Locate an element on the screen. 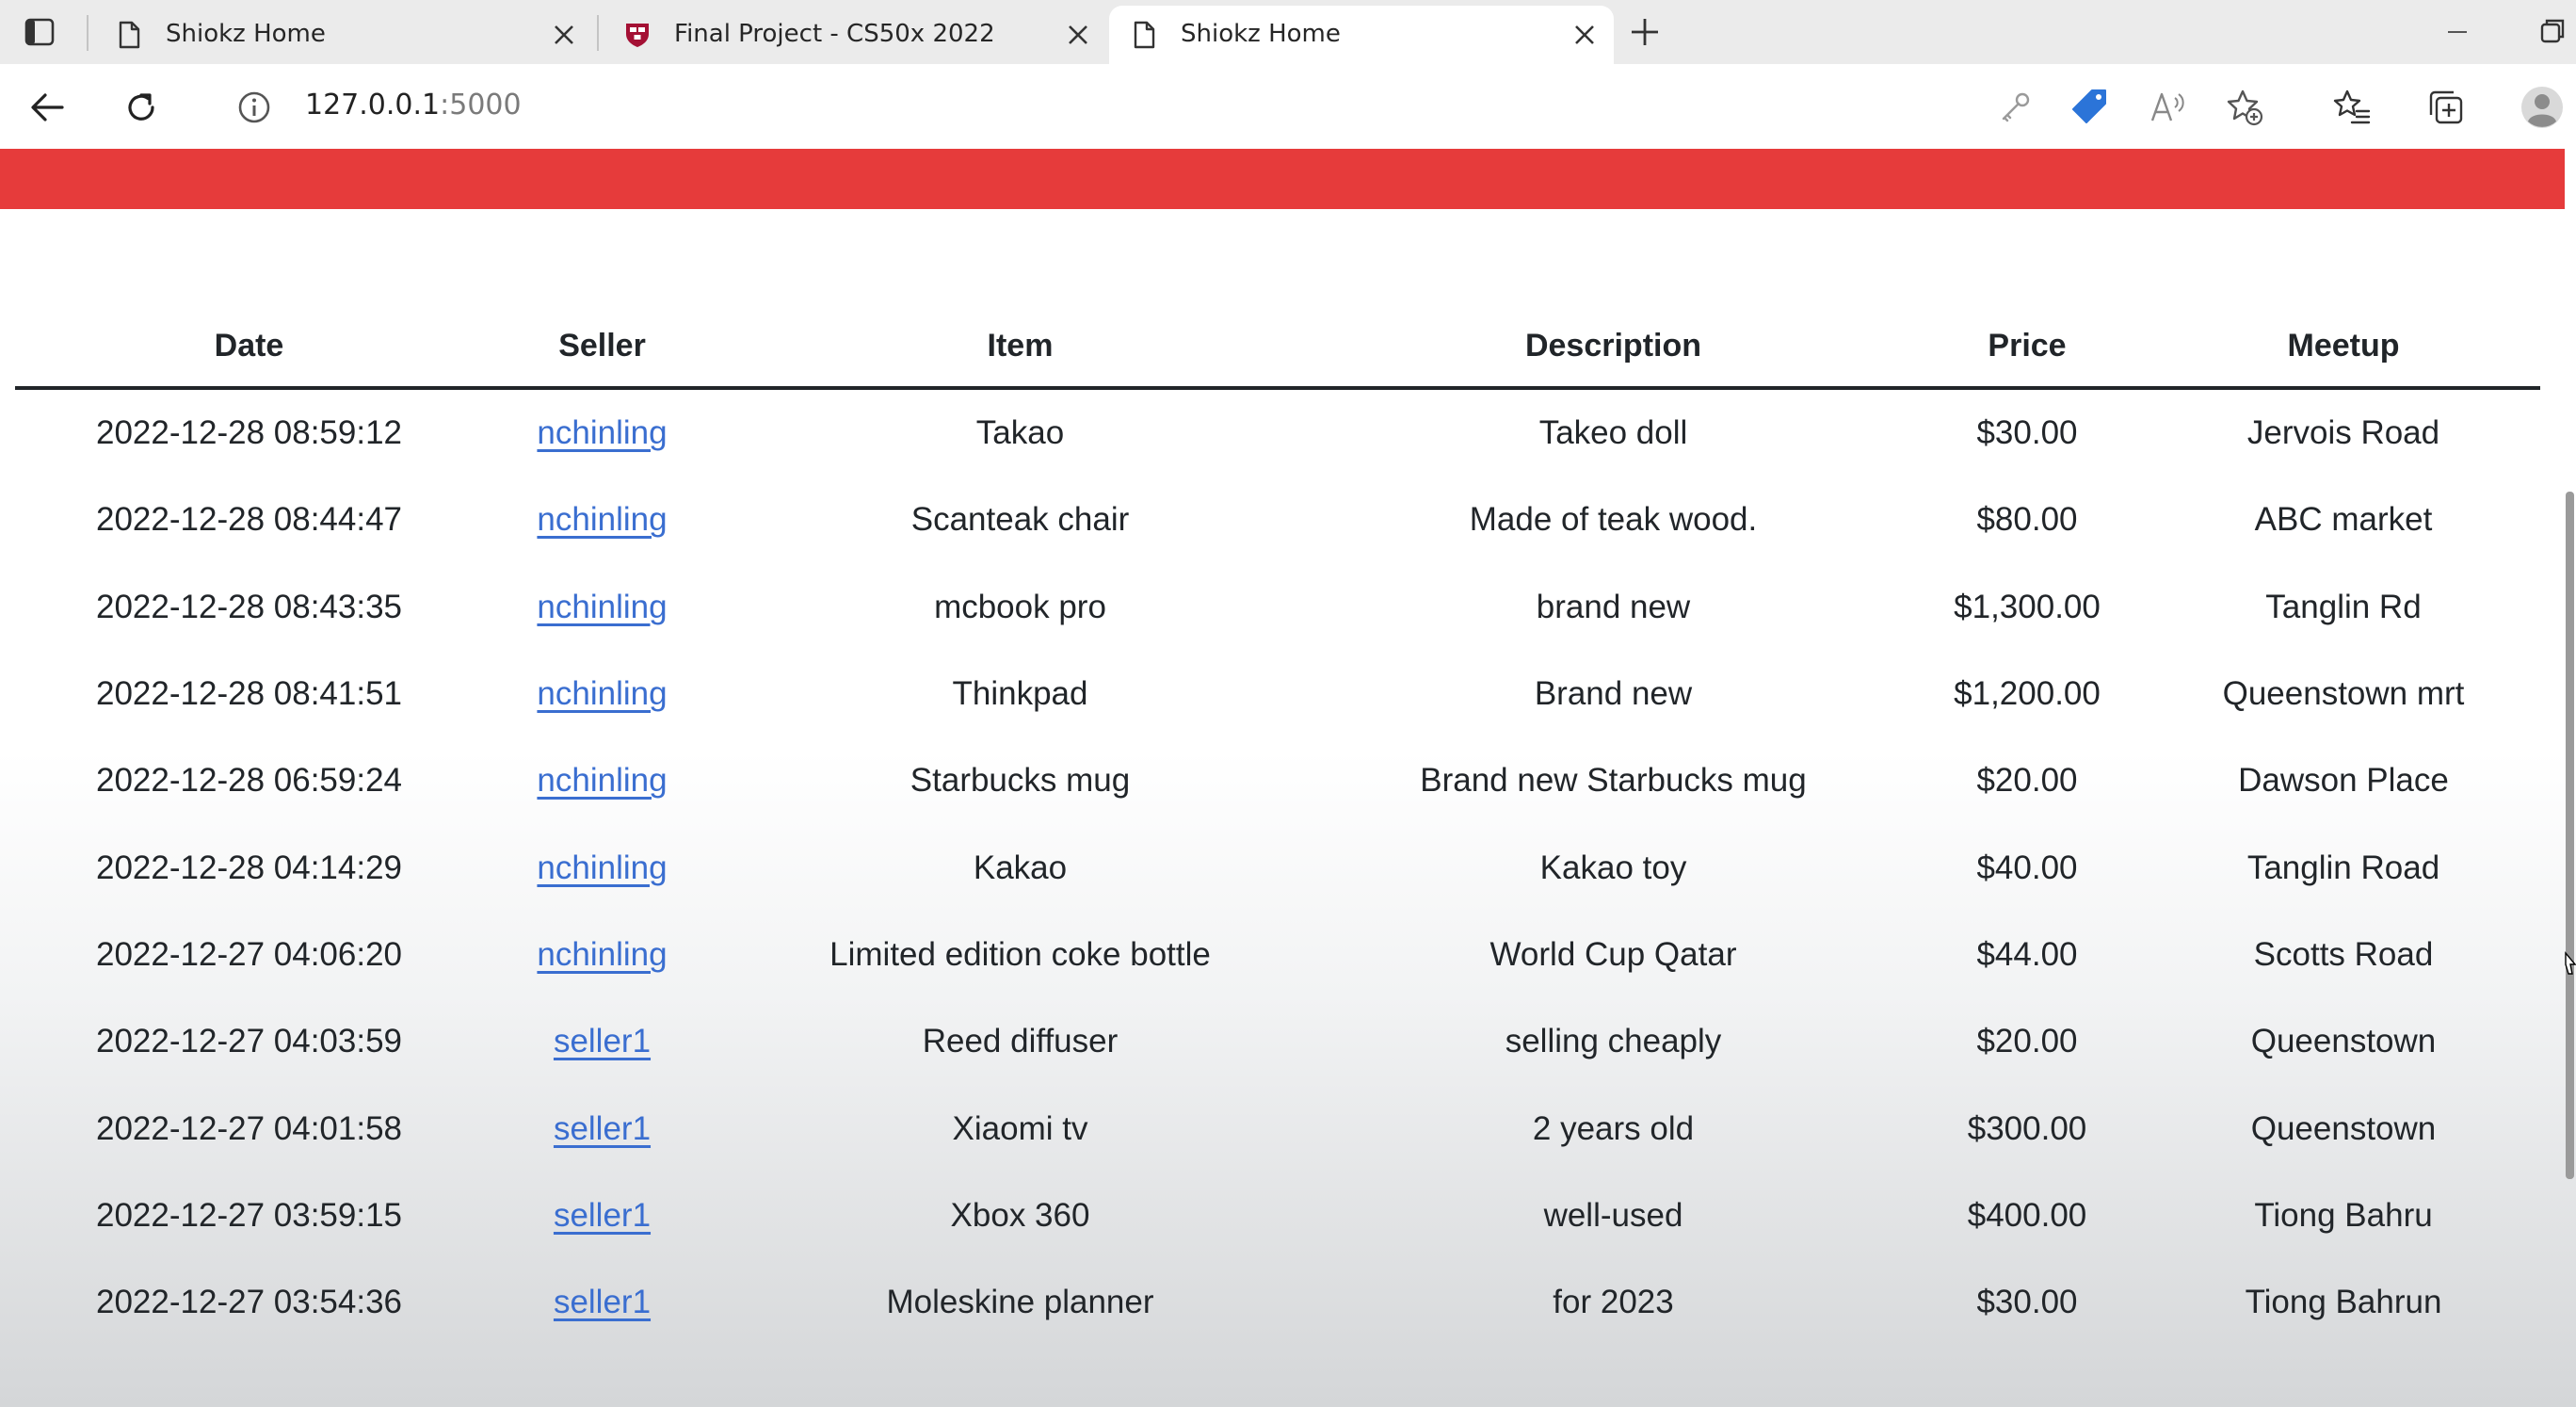 This screenshot has width=2576, height=1407. refresh-button is located at coordinates (141, 107).